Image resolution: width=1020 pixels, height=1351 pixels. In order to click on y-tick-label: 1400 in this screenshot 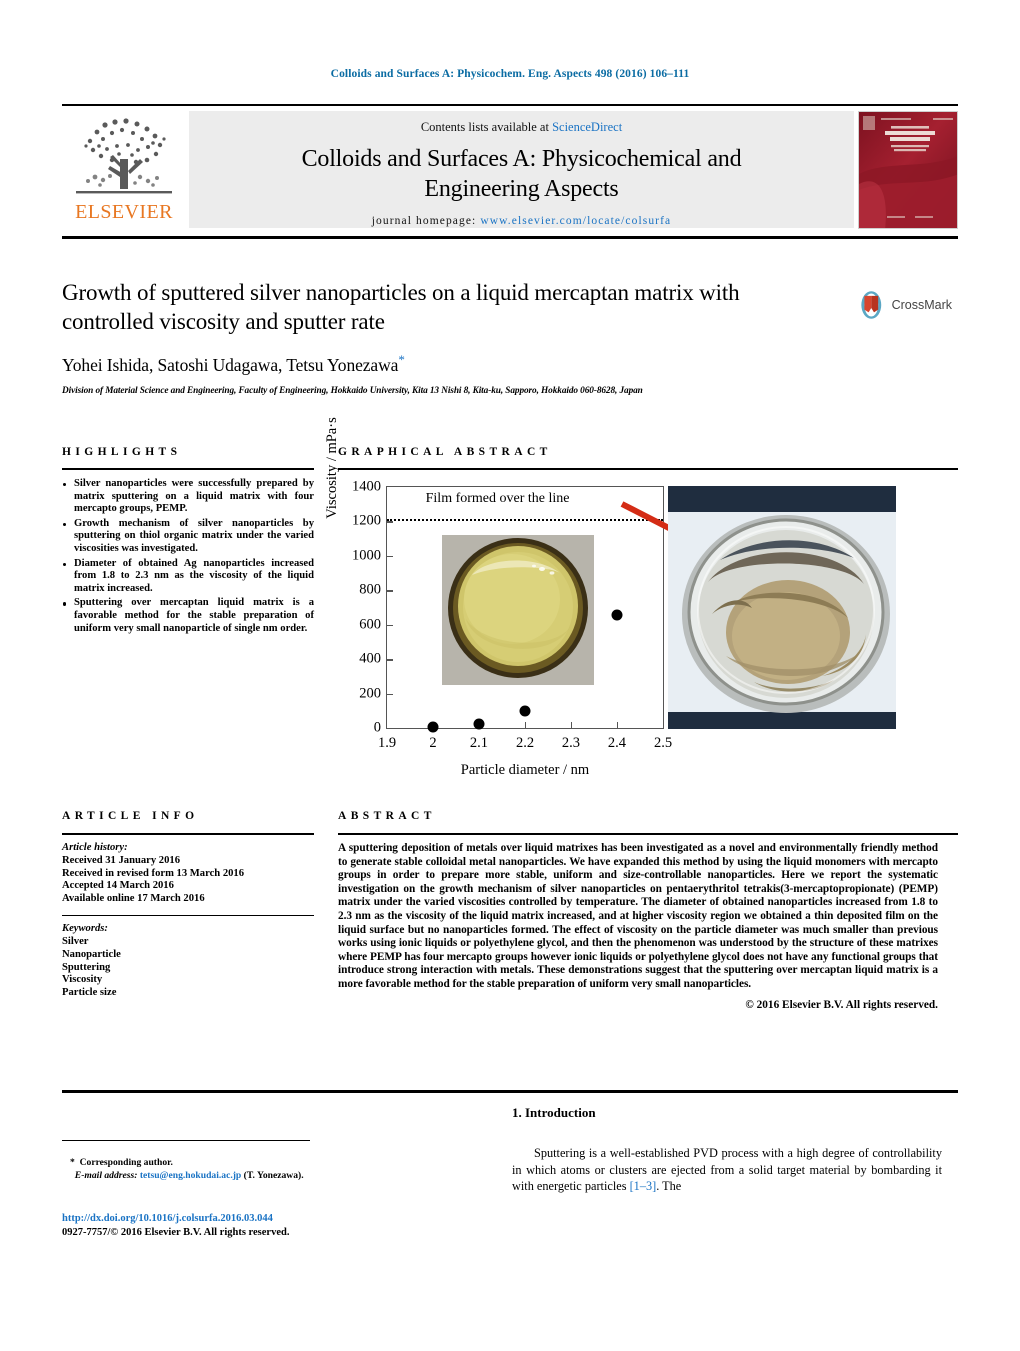, I will do `click(366, 486)`.